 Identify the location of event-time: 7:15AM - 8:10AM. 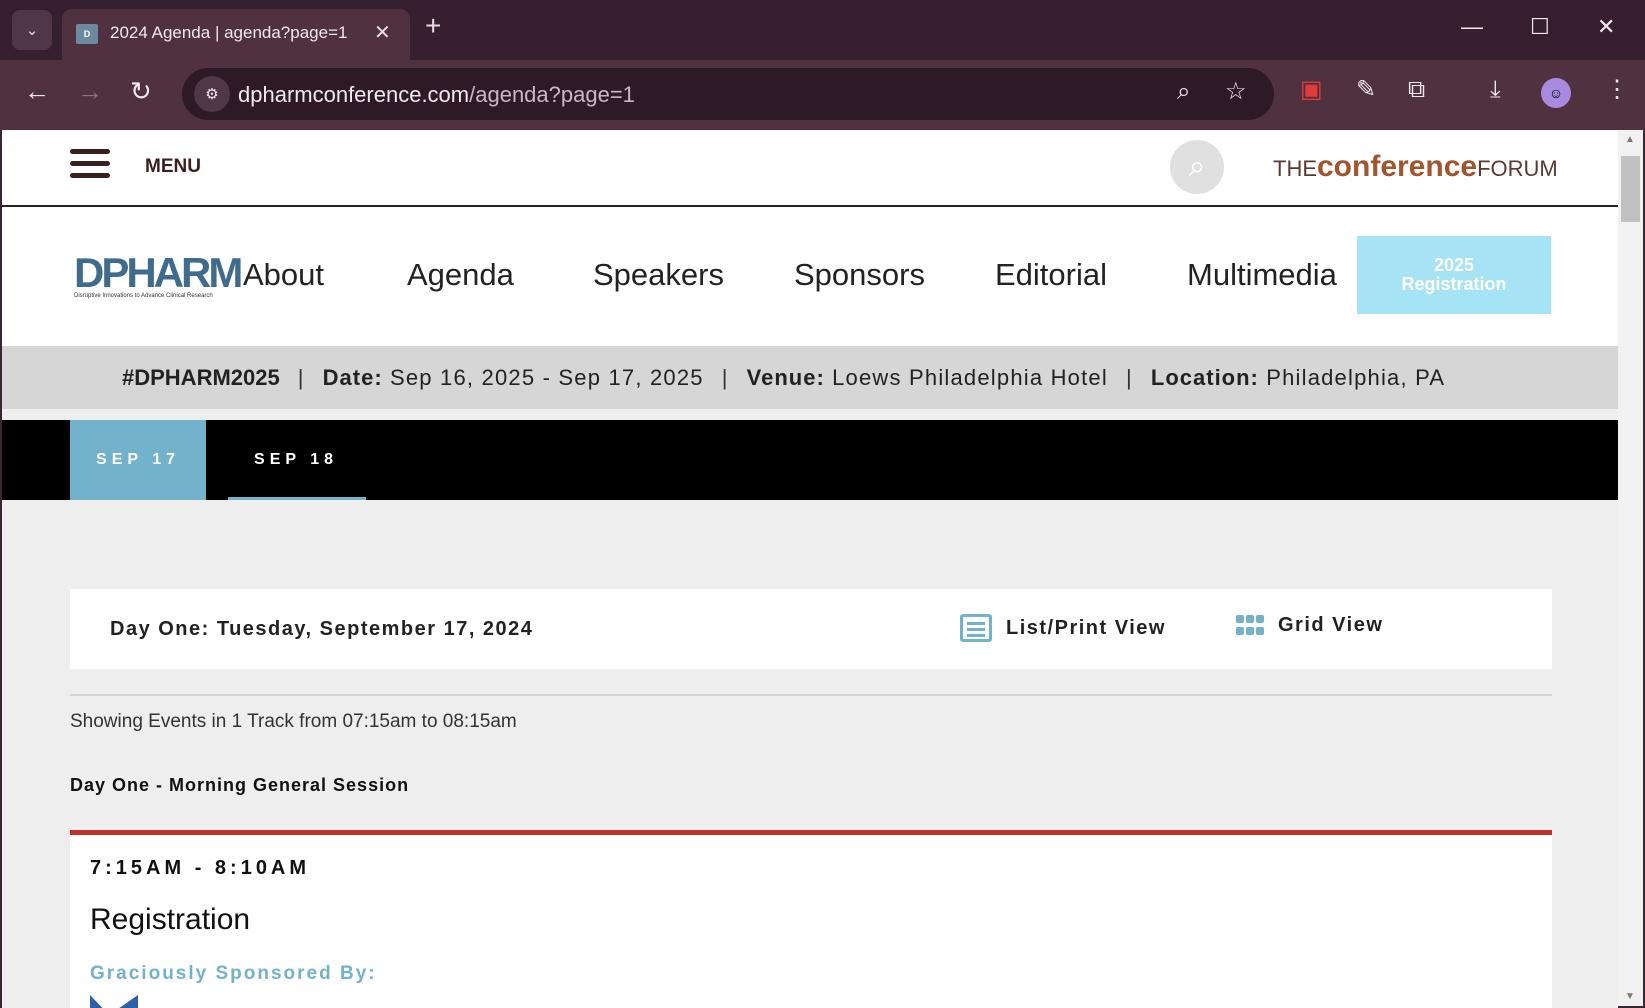
(200, 868).